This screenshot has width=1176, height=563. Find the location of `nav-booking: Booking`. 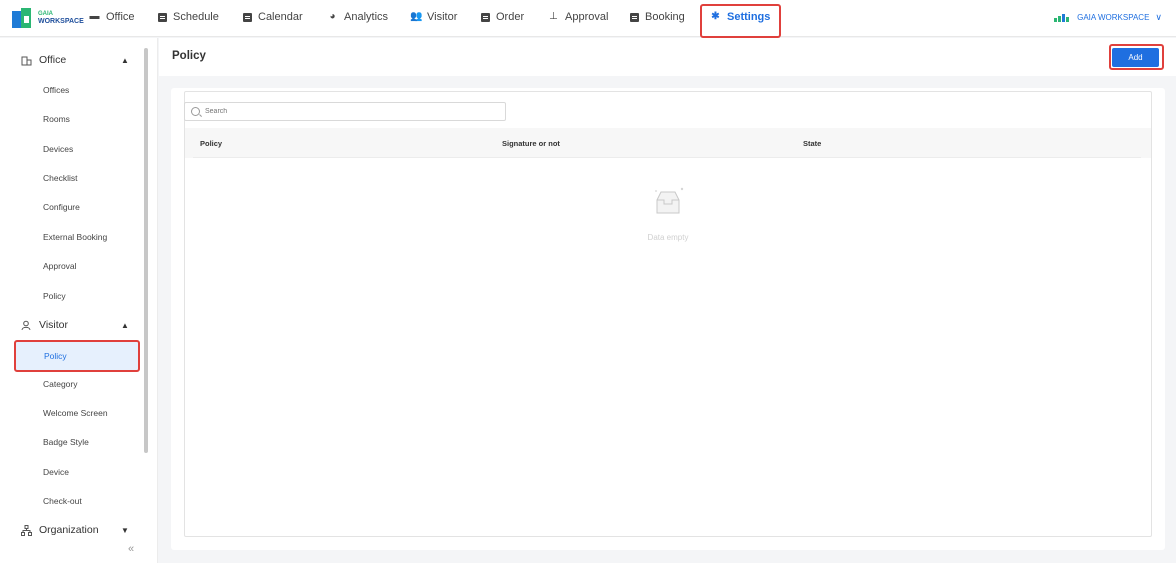

nav-booking: Booking is located at coordinates (657, 17).